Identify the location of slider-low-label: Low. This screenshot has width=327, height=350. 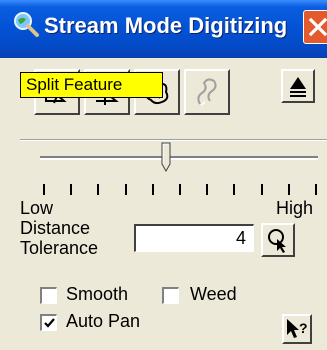
(37, 208).